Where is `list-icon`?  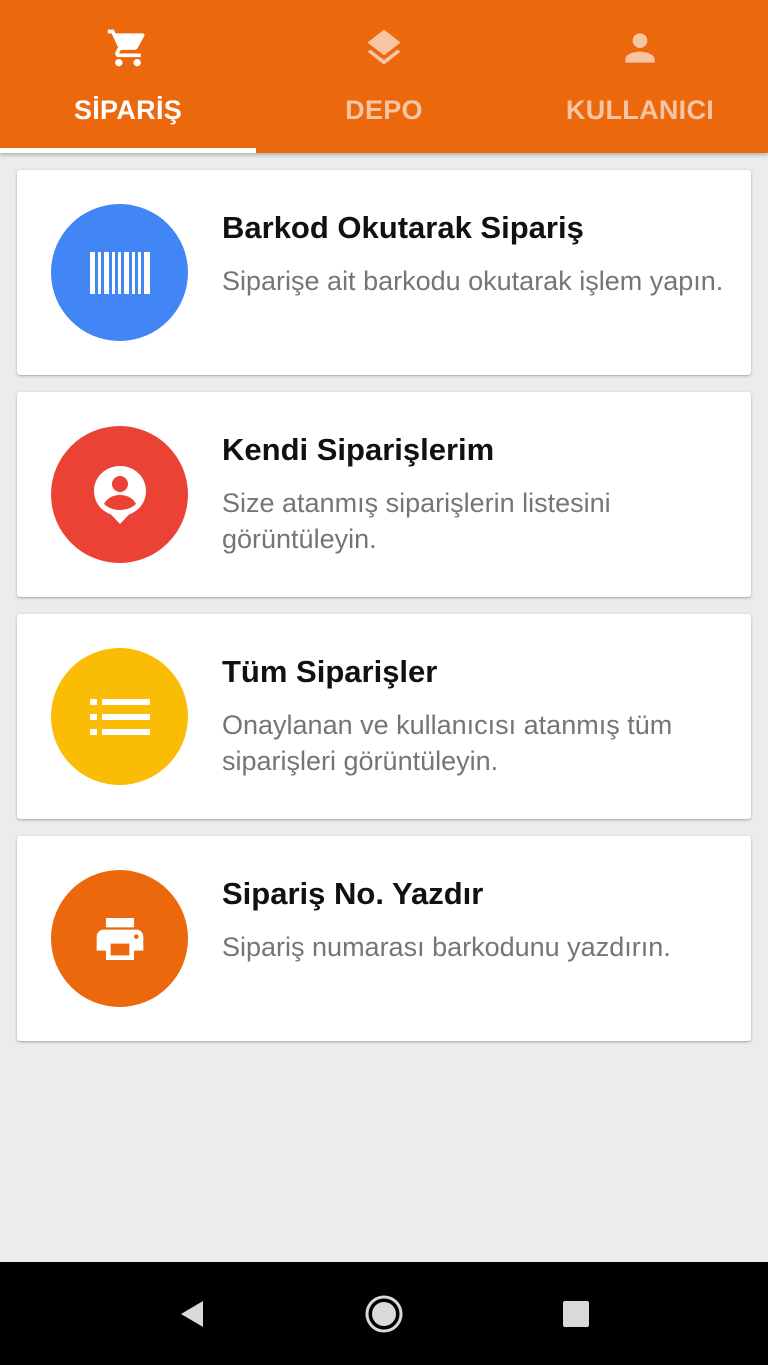
list-icon is located at coordinates (119, 716).